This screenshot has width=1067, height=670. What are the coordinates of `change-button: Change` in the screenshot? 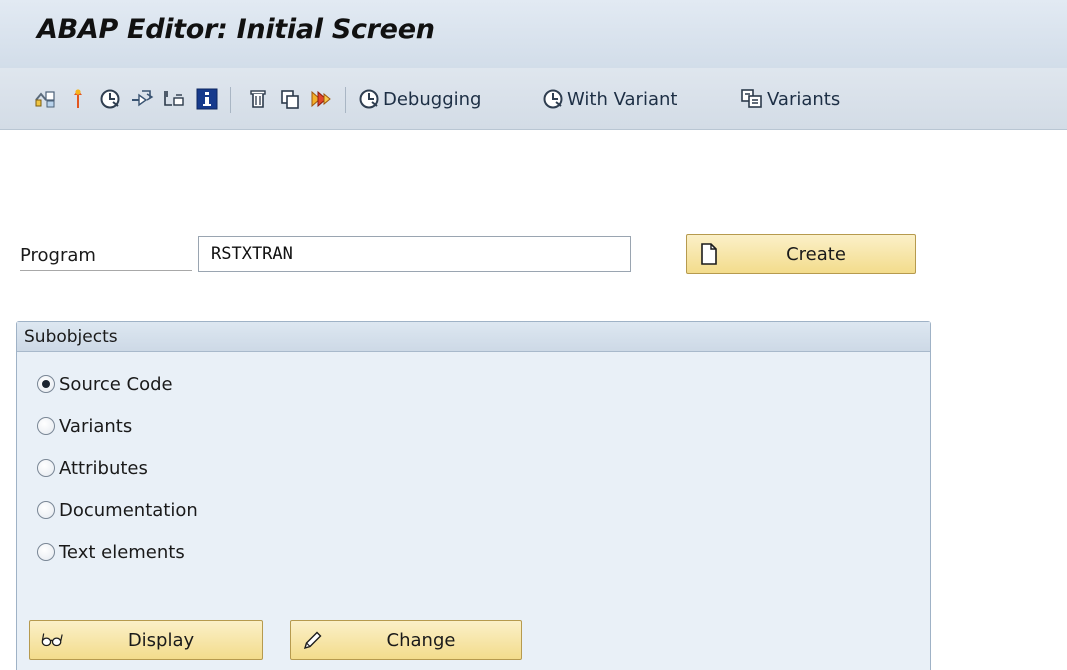 It's located at (406, 640).